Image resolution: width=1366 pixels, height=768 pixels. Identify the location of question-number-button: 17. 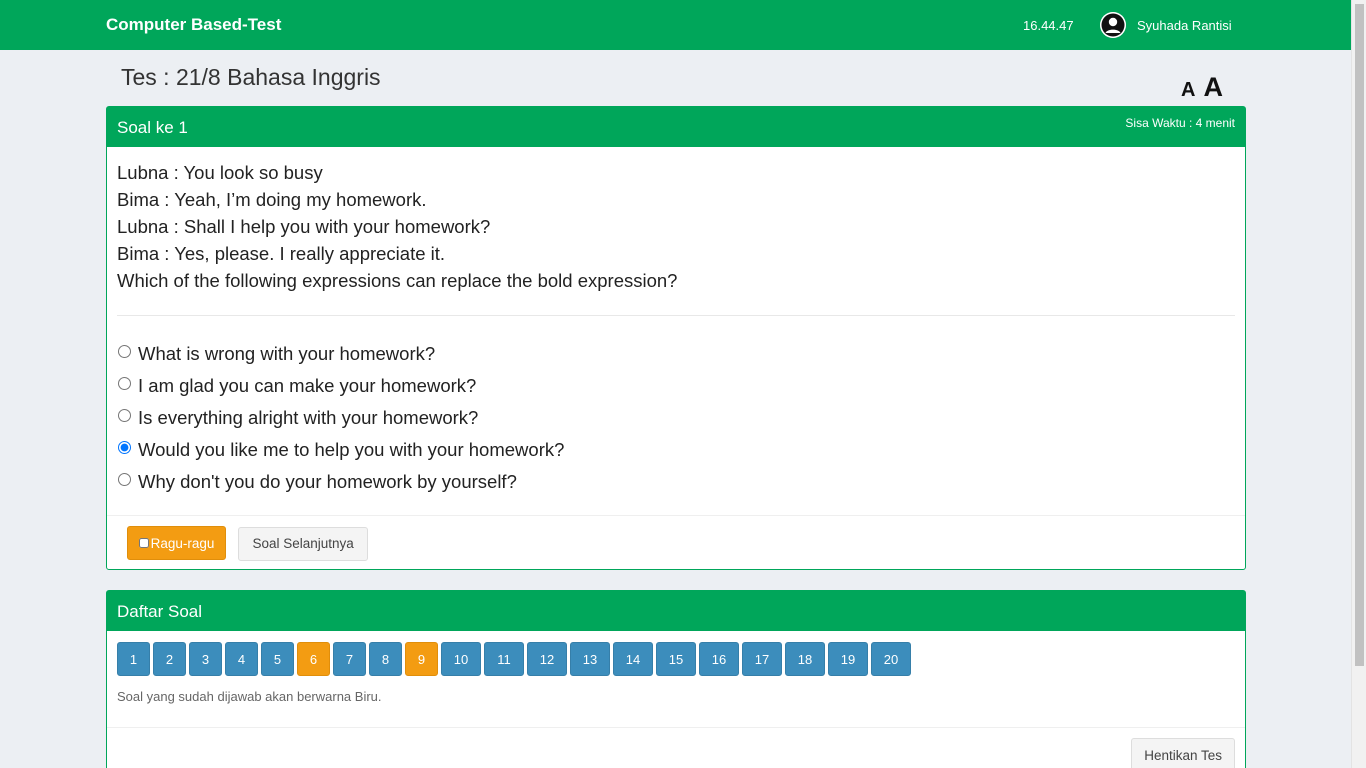
(762, 659).